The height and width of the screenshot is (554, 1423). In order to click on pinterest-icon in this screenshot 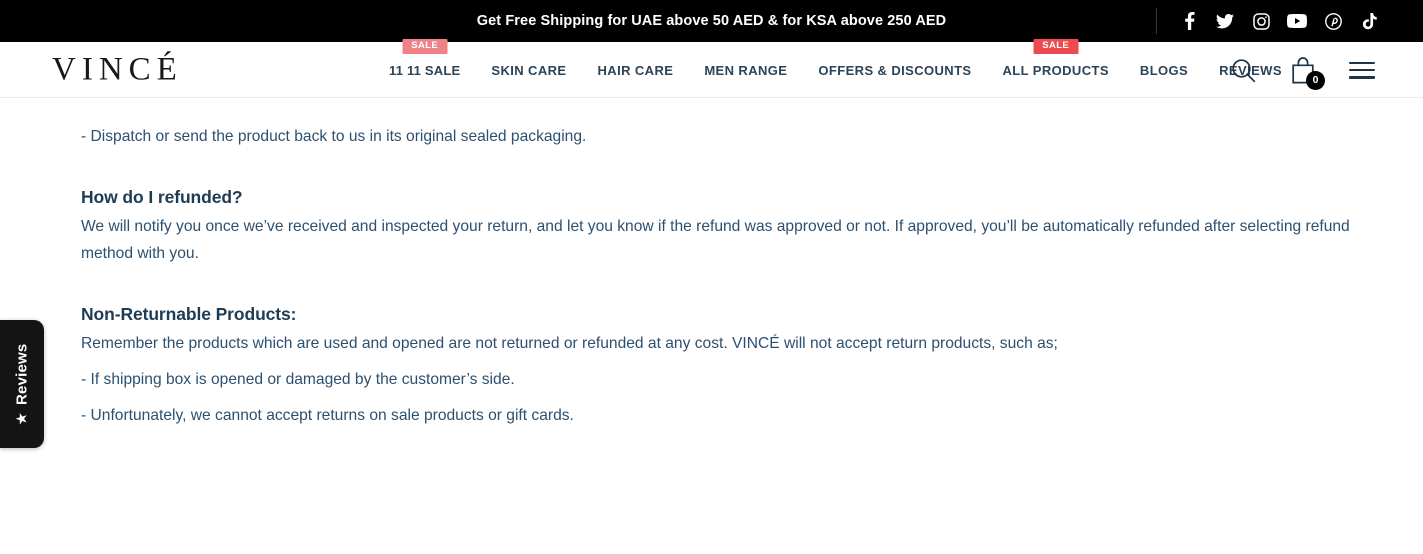, I will do `click(1333, 21)`.